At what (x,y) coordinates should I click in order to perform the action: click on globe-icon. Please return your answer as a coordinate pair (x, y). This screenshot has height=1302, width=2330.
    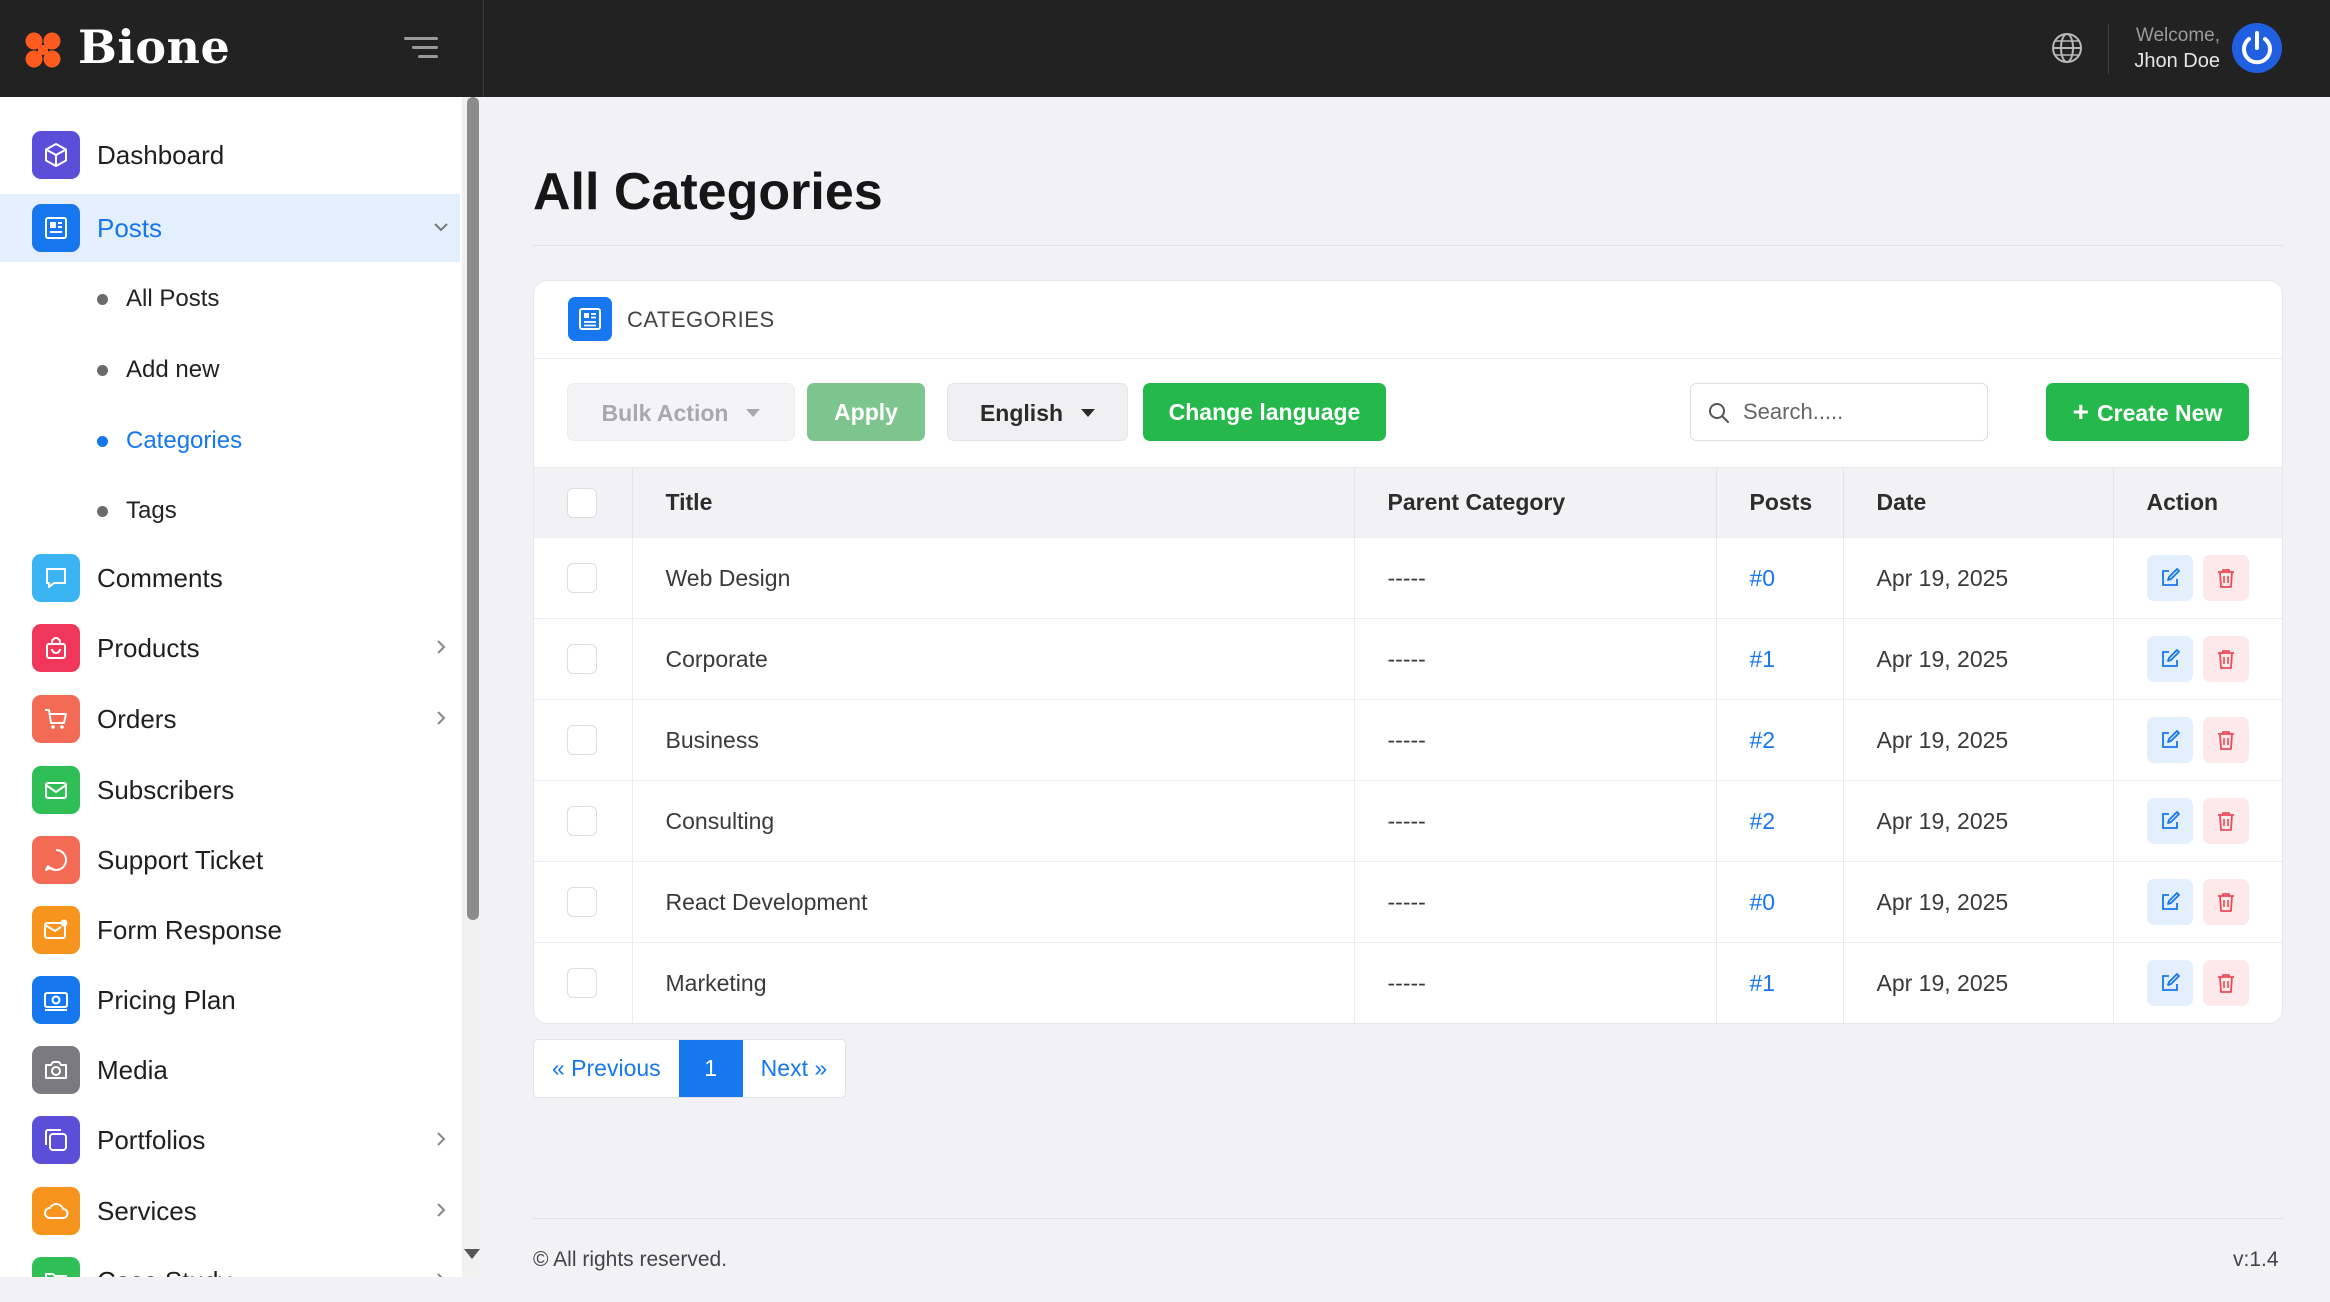
    Looking at the image, I should click on (2067, 48).